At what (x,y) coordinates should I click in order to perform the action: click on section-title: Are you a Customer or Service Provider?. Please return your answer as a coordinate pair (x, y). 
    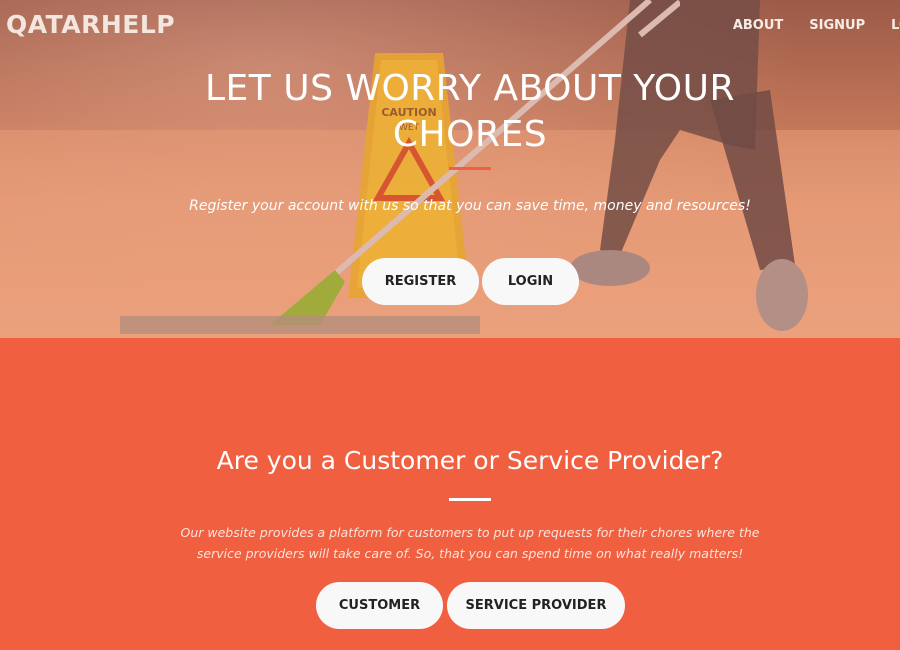
    Looking at the image, I should click on (470, 460).